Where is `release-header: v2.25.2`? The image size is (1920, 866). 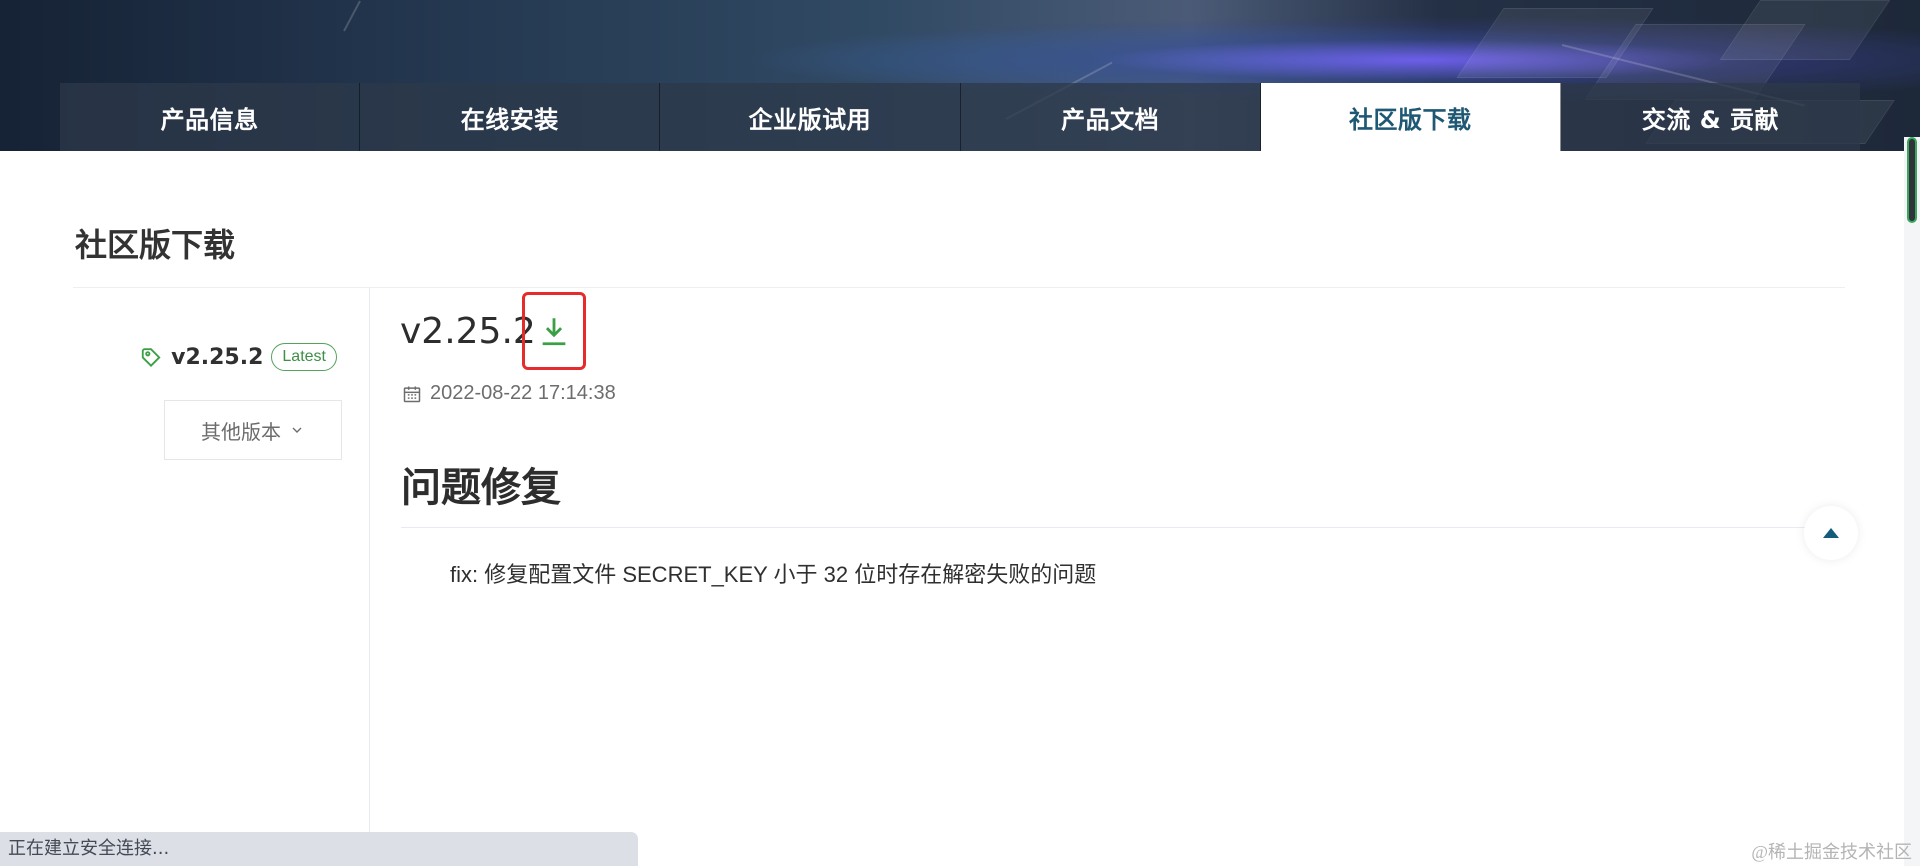
release-header: v2.25.2 is located at coordinates (468, 332).